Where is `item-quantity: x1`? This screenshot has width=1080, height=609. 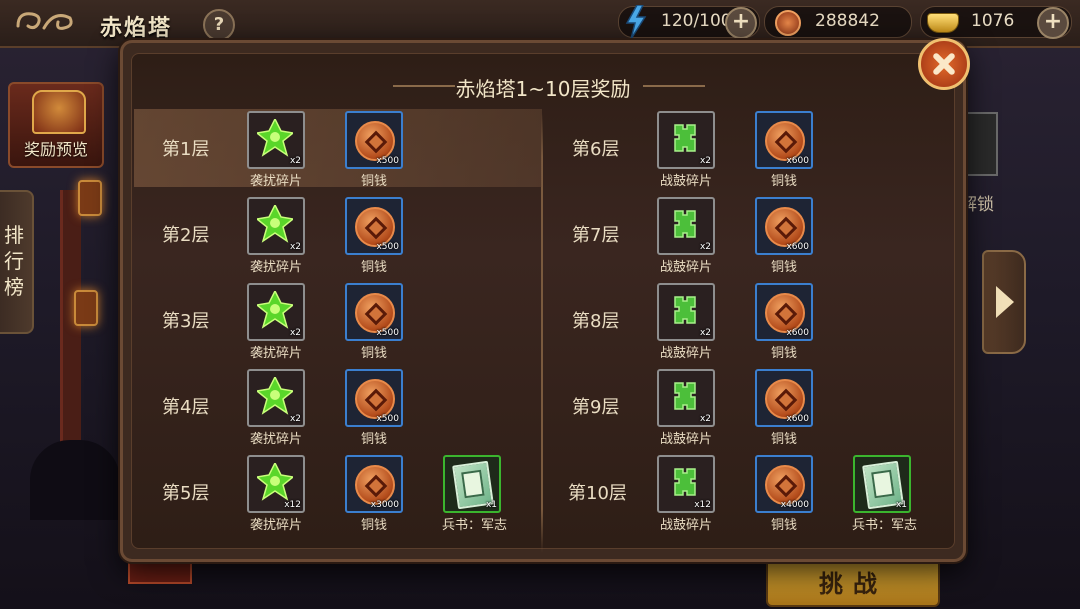 item-quantity: x1 is located at coordinates (491, 505).